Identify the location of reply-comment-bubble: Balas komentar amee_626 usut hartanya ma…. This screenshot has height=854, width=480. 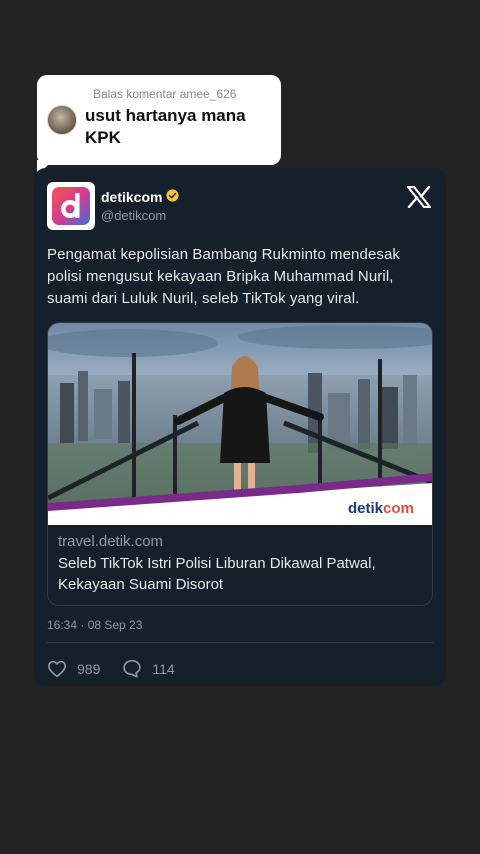
(159, 120).